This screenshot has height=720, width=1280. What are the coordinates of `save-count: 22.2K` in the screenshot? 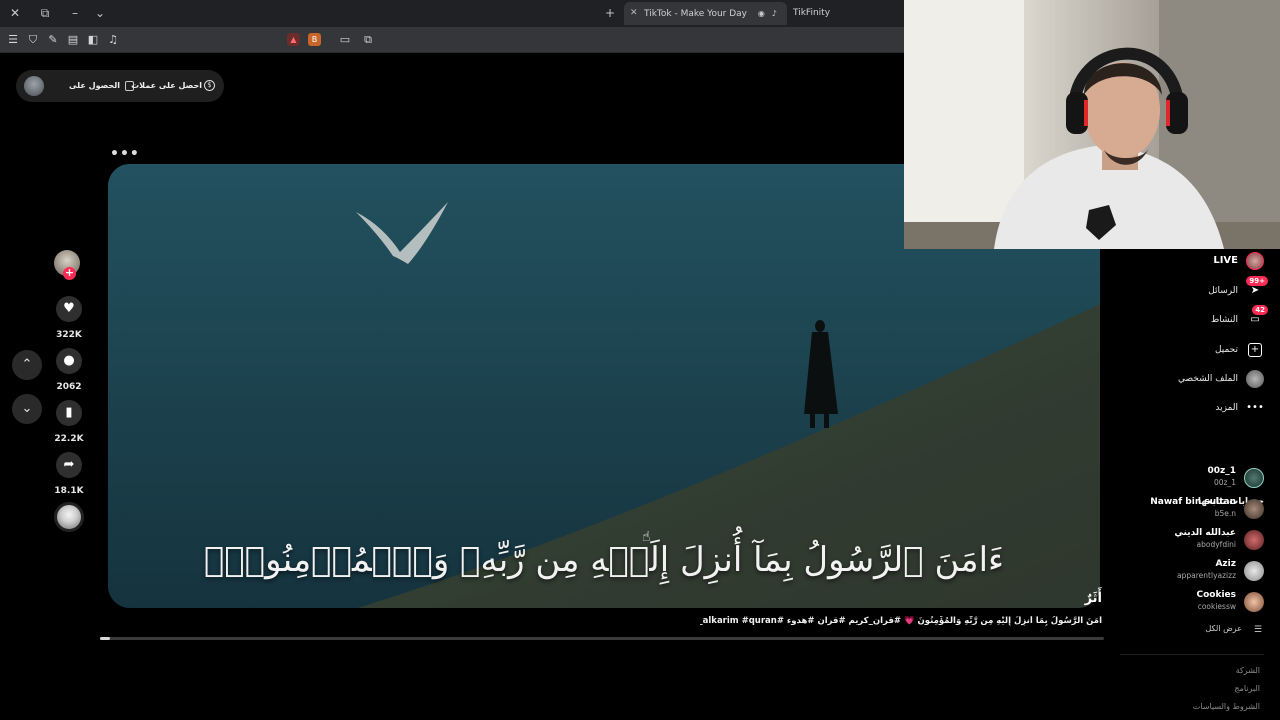 It's located at (69, 439).